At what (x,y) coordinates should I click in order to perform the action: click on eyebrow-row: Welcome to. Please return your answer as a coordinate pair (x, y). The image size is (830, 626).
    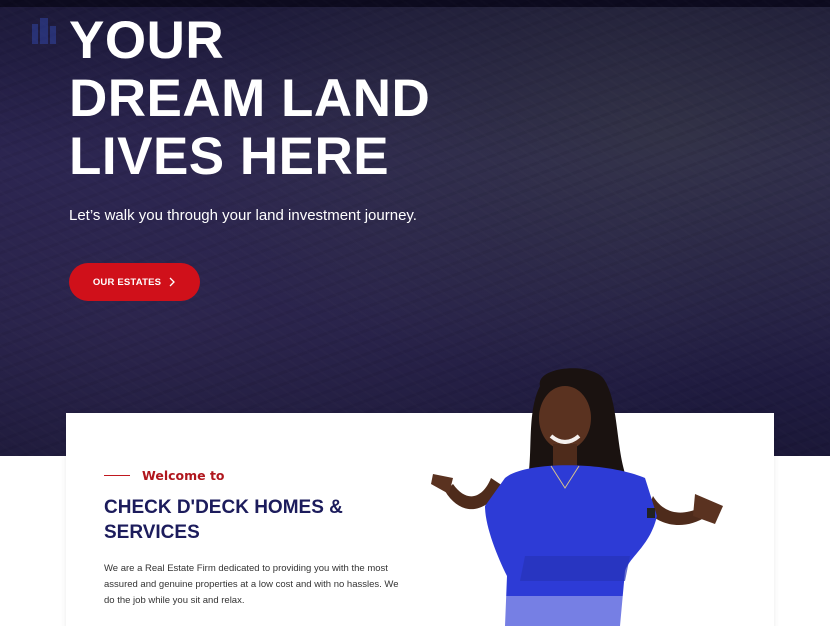
    Looking at the image, I should click on (164, 475).